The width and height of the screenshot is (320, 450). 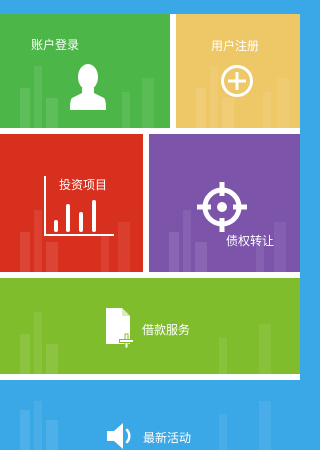 I want to click on transfer-label: 债权转让, so click(x=250, y=241).